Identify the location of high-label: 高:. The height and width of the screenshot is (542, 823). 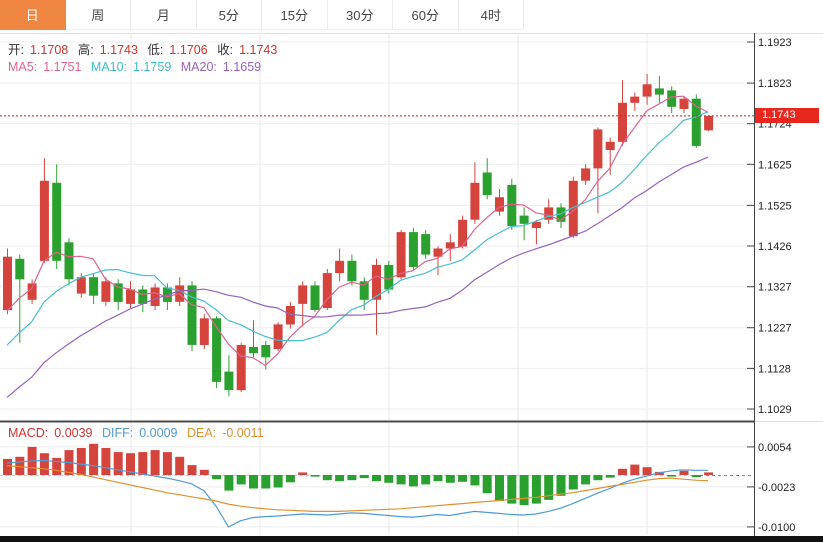
(85, 50).